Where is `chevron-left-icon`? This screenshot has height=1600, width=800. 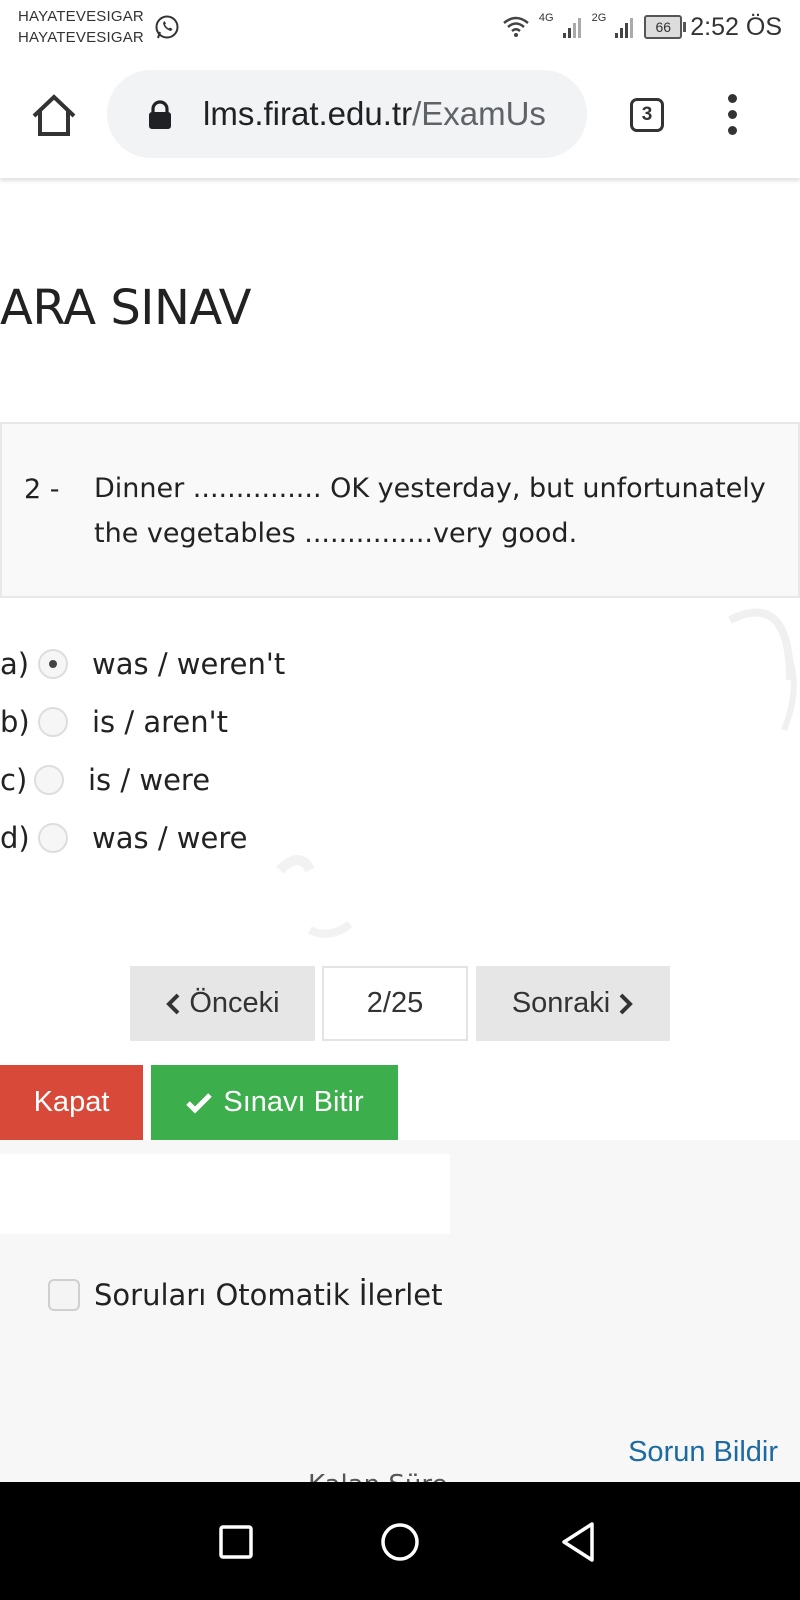 chevron-left-icon is located at coordinates (173, 1003).